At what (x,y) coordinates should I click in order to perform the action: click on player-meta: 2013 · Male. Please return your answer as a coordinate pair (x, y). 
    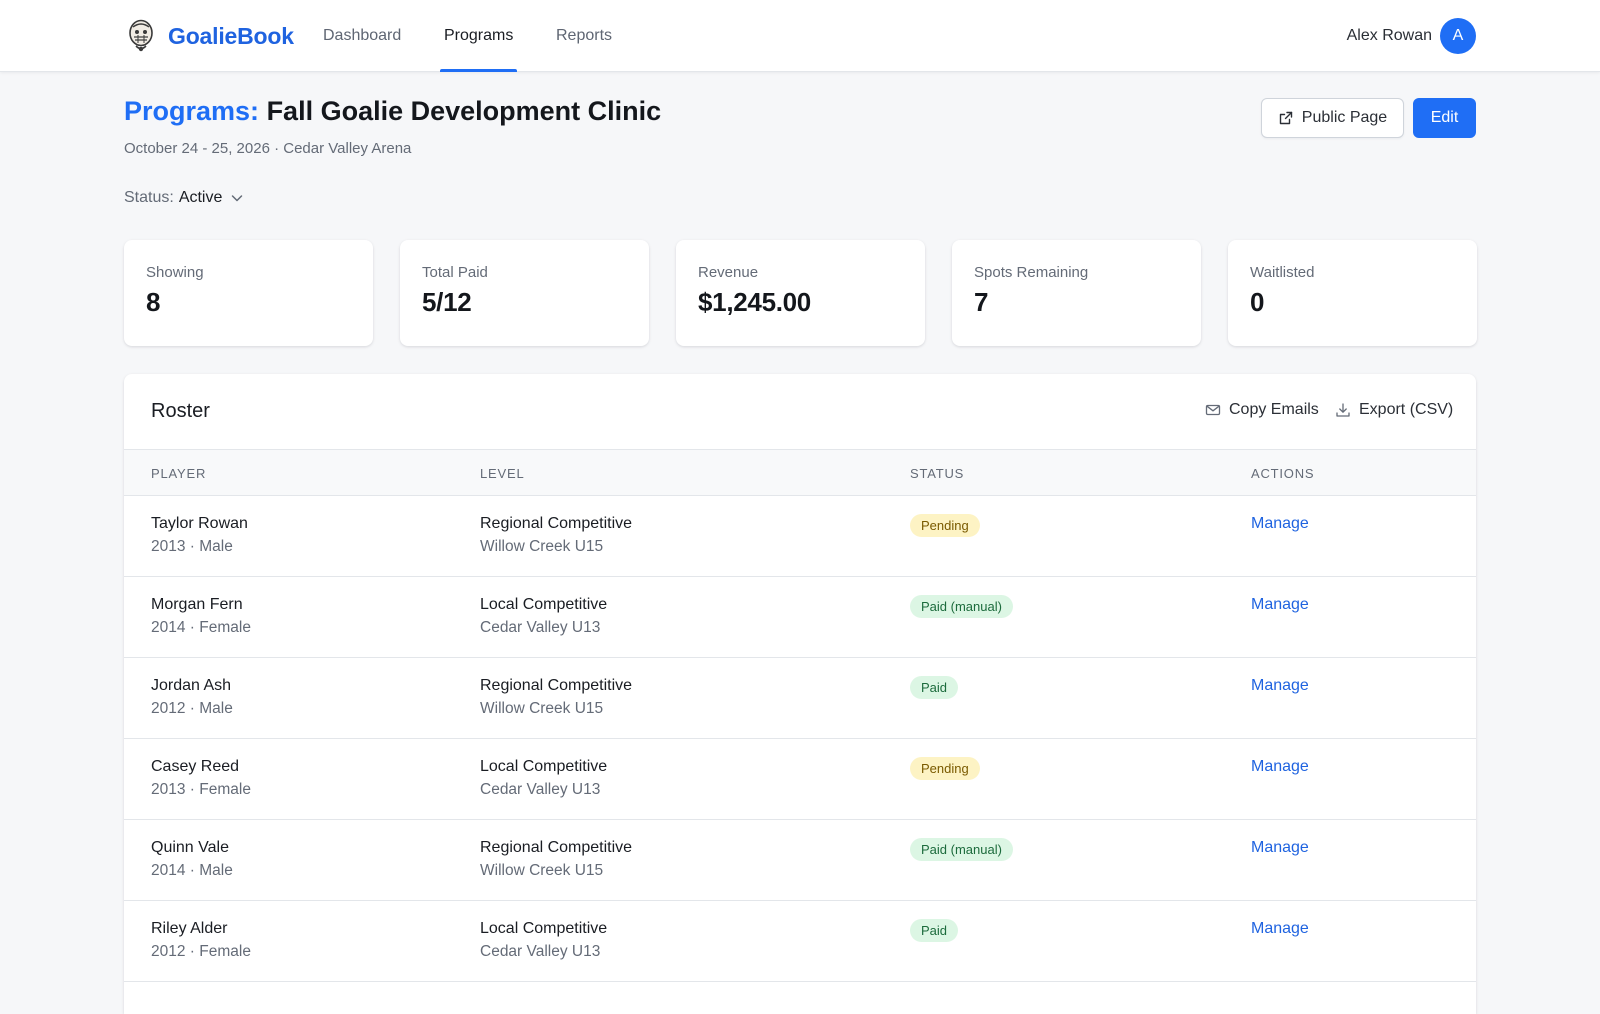
    Looking at the image, I should click on (192, 546).